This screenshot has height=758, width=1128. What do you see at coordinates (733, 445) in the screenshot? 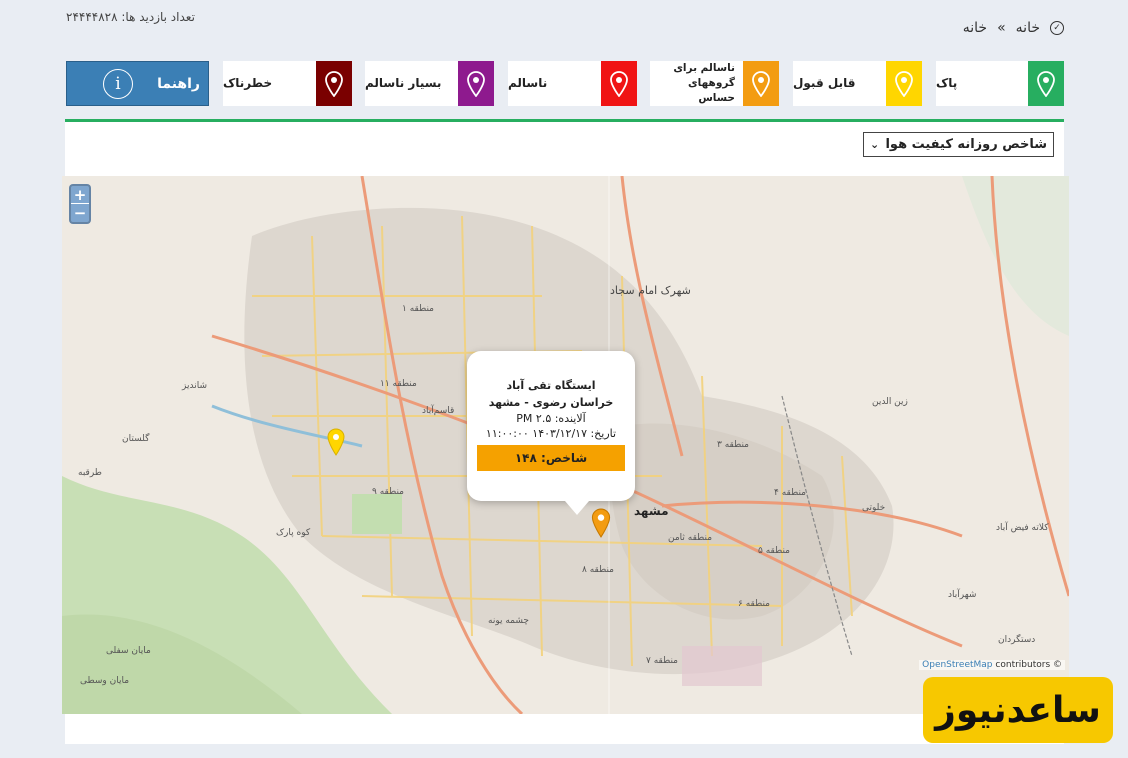
I see `map-label: منطقه ۳` at bounding box center [733, 445].